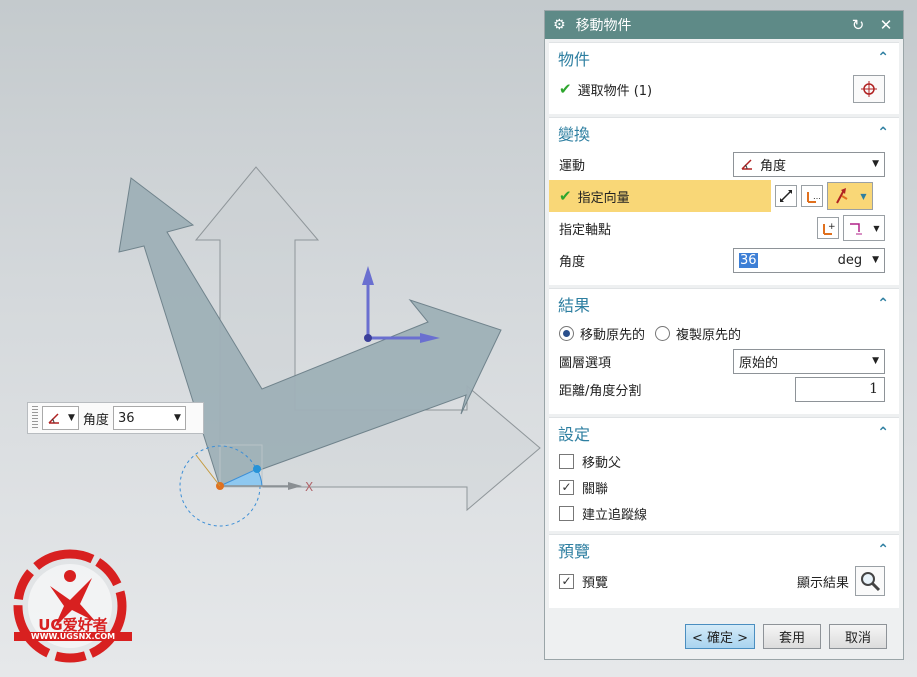 The image size is (917, 677). I want to click on reverse-direction-icon, so click(786, 196).